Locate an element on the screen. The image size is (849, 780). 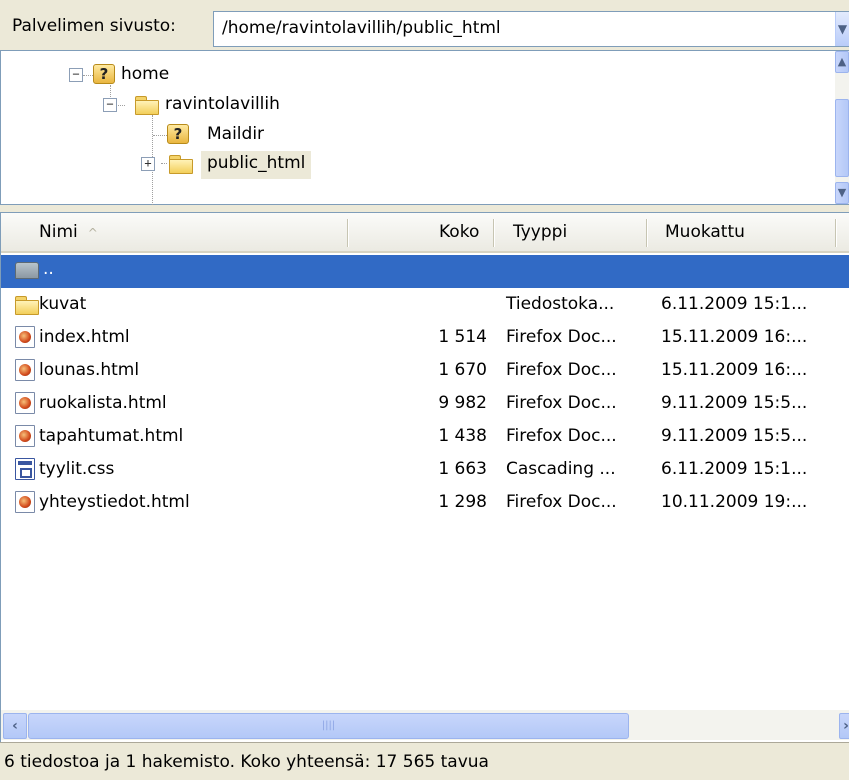
file-name: tyylit.css is located at coordinates (77, 469).